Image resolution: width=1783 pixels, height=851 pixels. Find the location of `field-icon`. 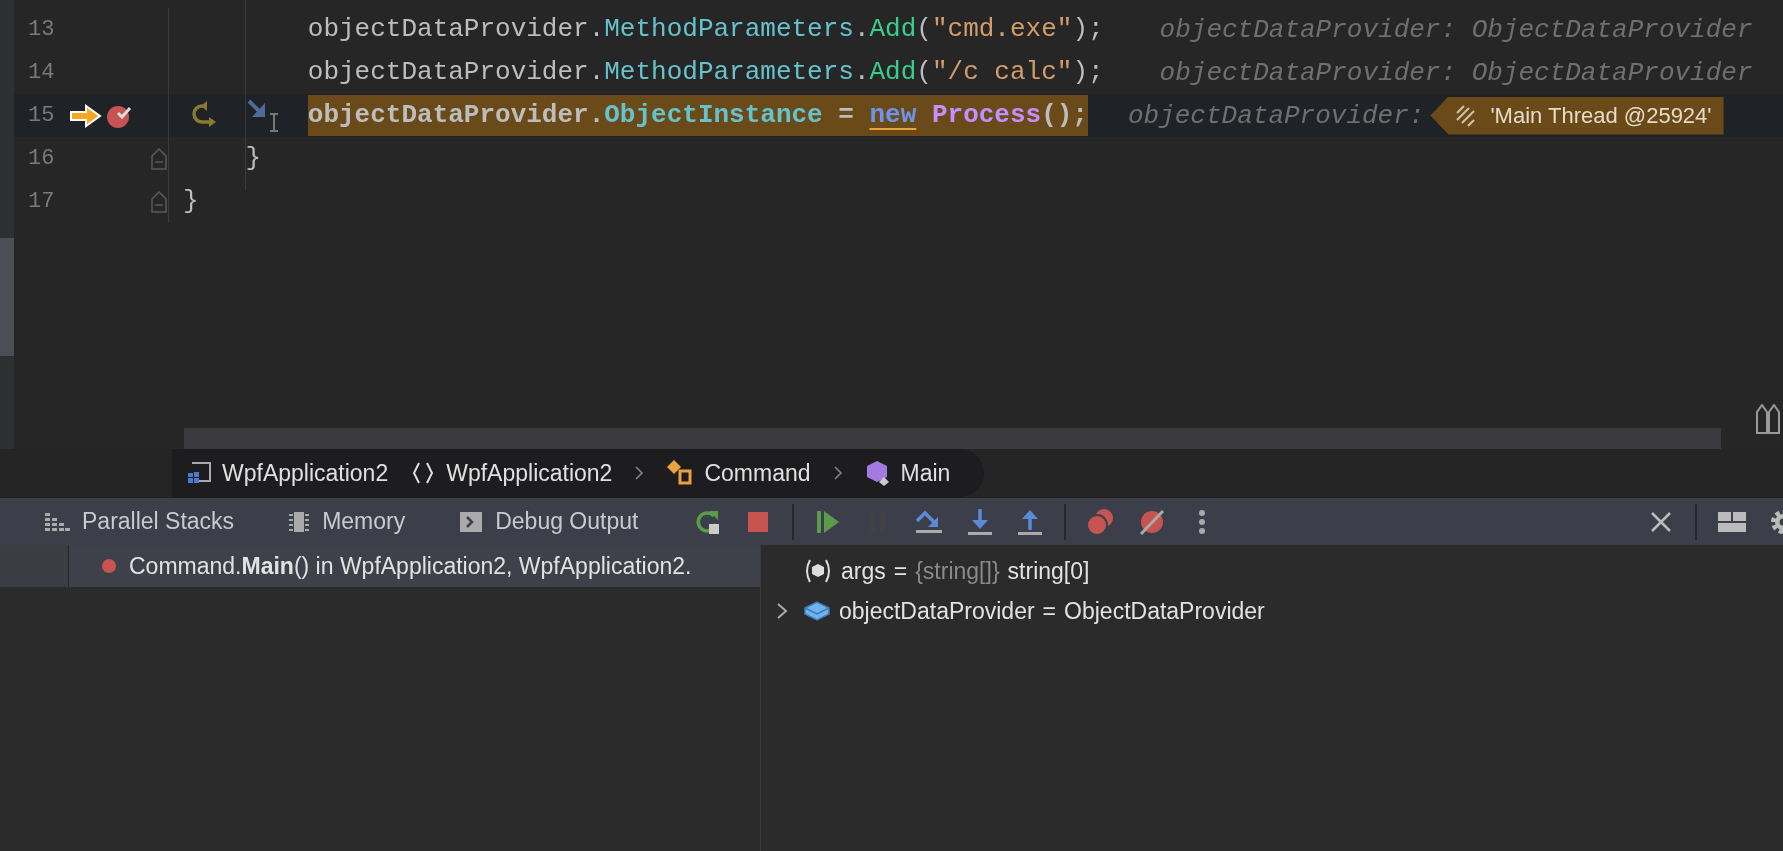

field-icon is located at coordinates (817, 611).